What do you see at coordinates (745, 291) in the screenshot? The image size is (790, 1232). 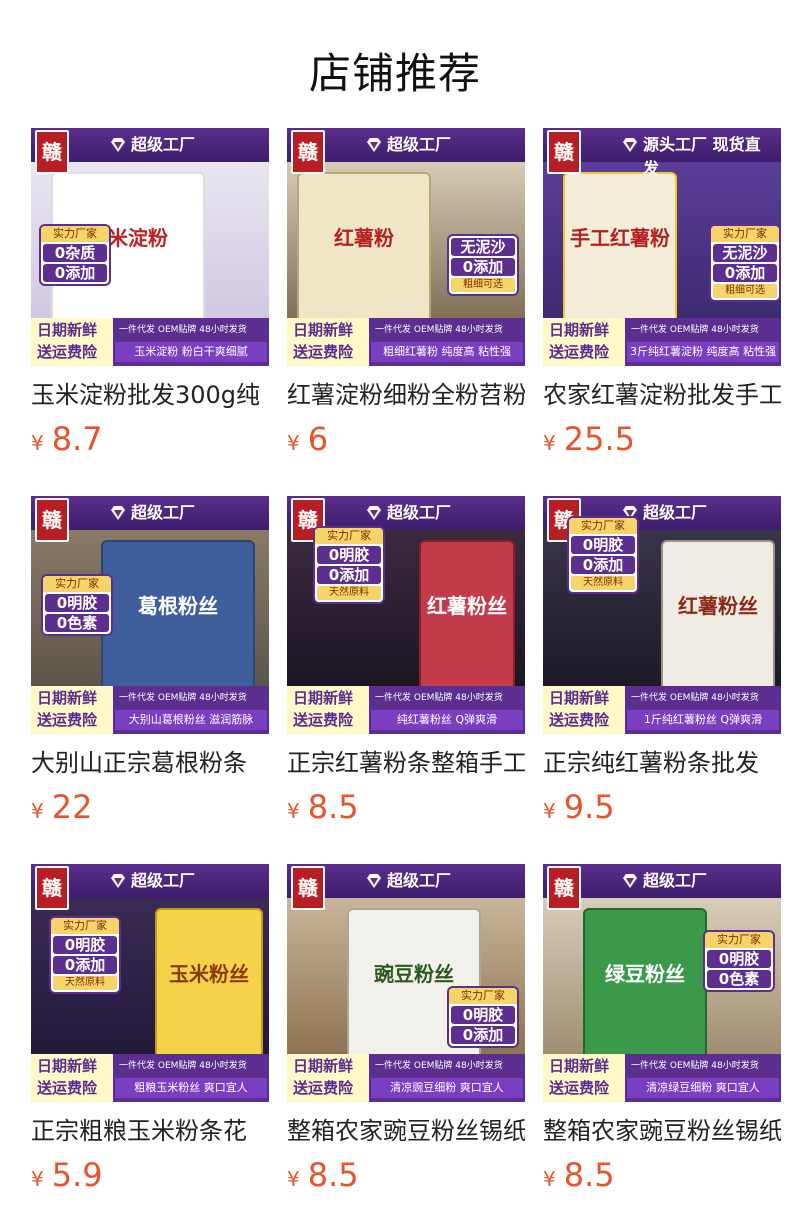 I see `badge-subtitle: 粗细可选` at bounding box center [745, 291].